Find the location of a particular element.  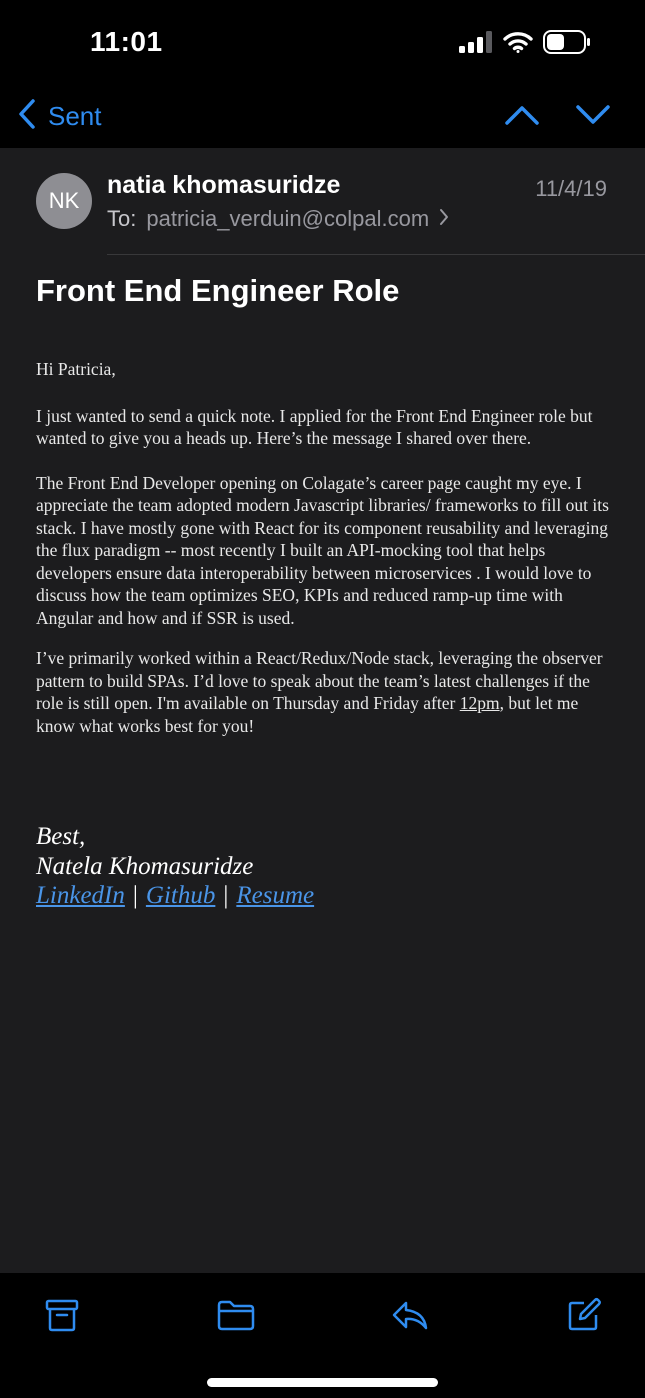

folder-icon is located at coordinates (236, 1315).